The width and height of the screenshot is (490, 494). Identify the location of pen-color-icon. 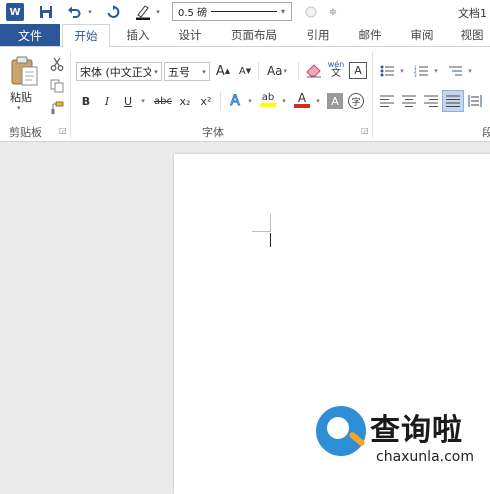
(143, 12).